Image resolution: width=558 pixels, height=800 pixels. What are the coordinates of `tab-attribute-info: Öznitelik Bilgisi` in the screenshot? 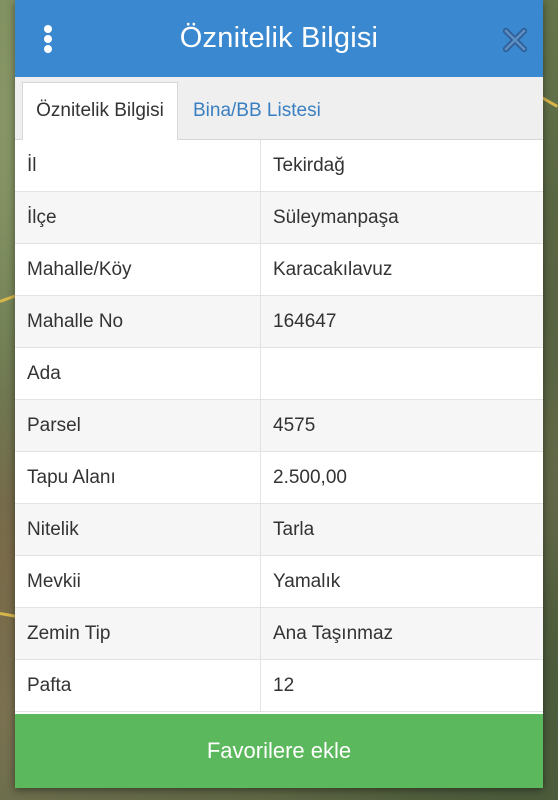 It's located at (100, 111).